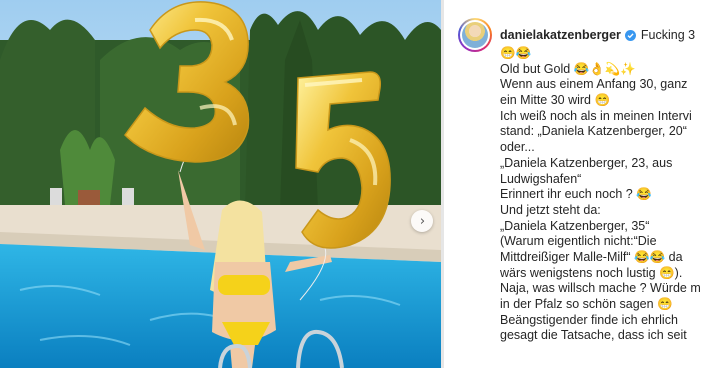  I want to click on chevron-right-icon: ›, so click(422, 221).